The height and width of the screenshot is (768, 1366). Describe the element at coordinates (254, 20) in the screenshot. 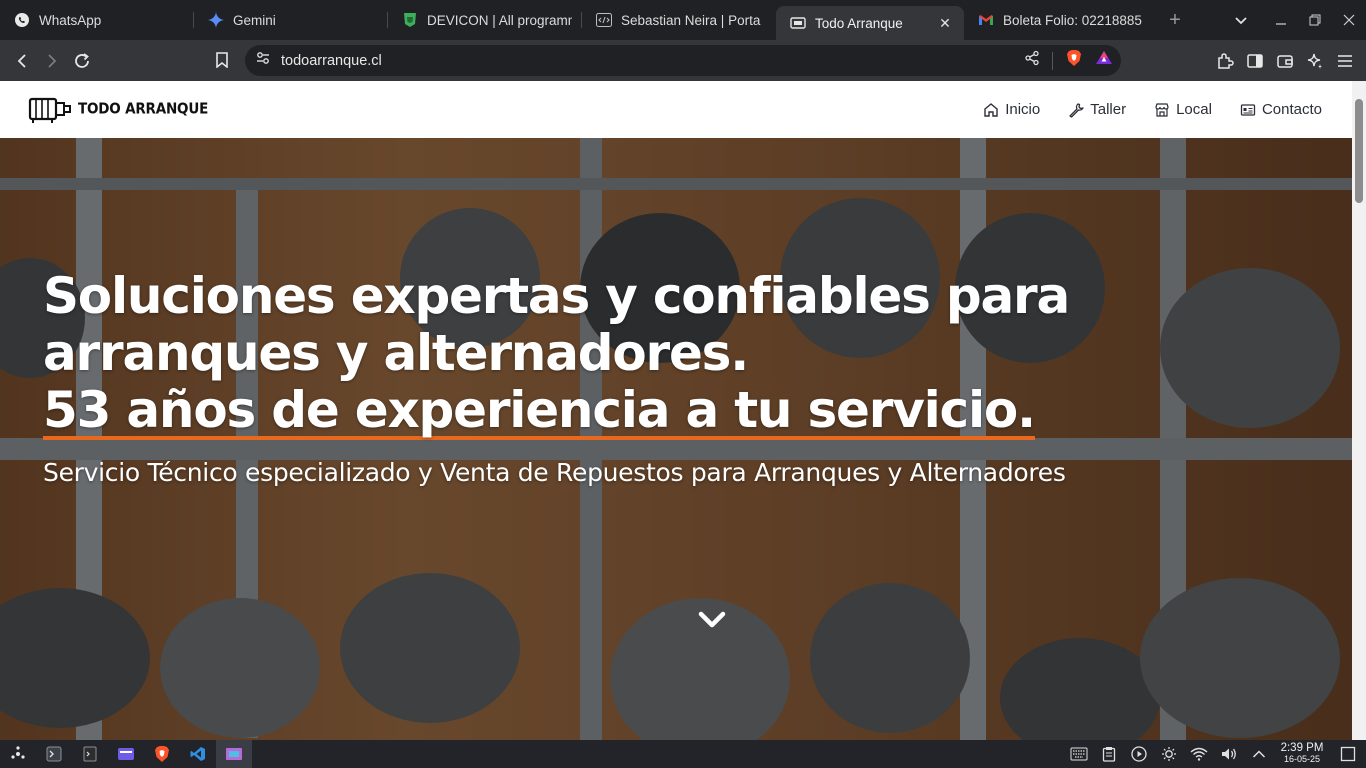

I see `tab-title: Gemini` at that location.